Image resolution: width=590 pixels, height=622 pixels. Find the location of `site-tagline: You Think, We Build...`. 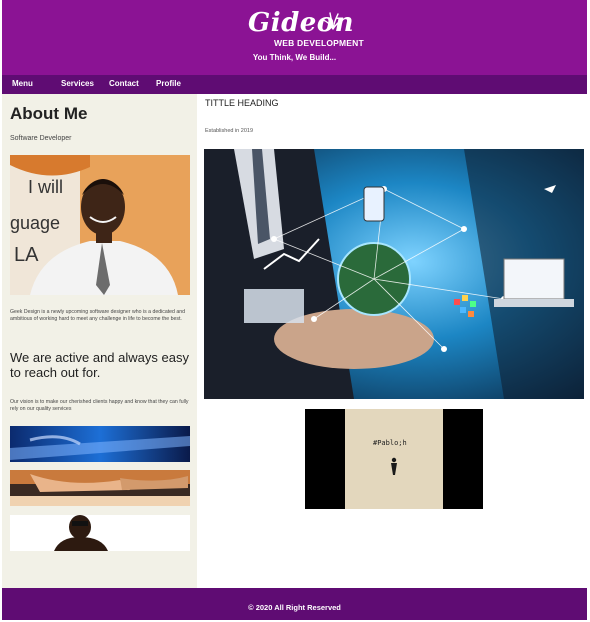

site-tagline: You Think, We Build... is located at coordinates (294, 57).